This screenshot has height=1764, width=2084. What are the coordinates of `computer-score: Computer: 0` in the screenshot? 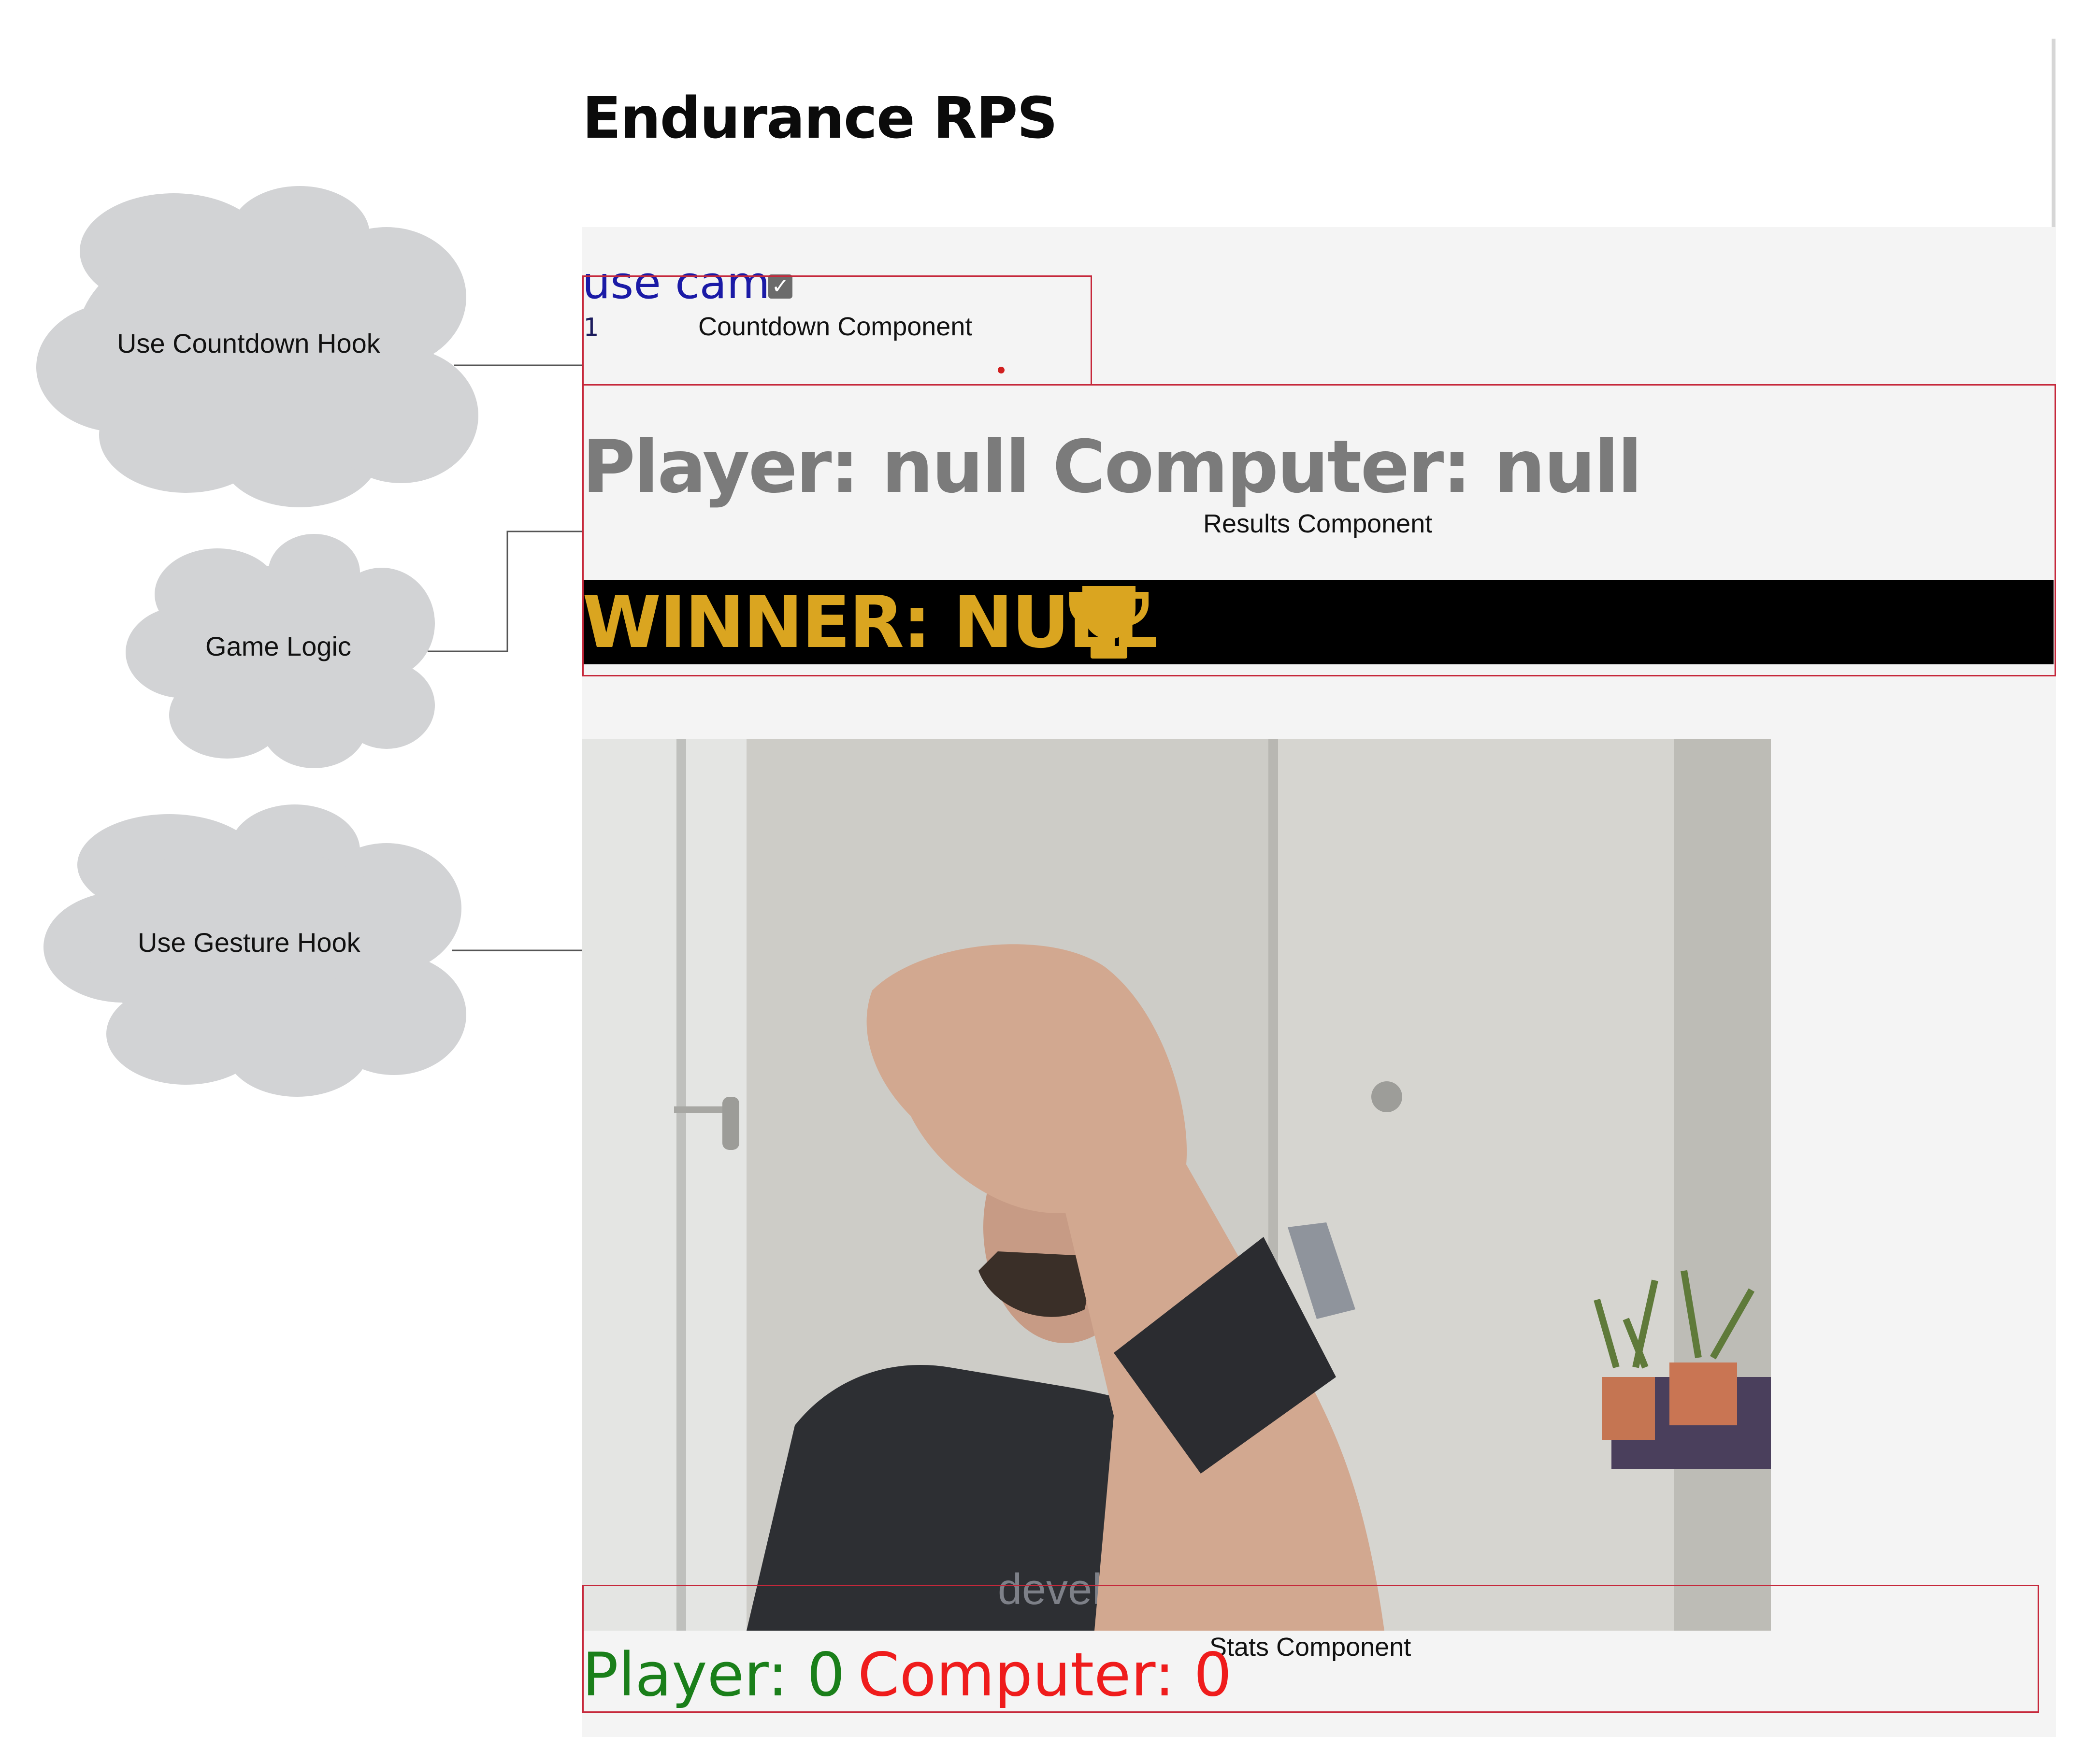 It's located at (1045, 1675).